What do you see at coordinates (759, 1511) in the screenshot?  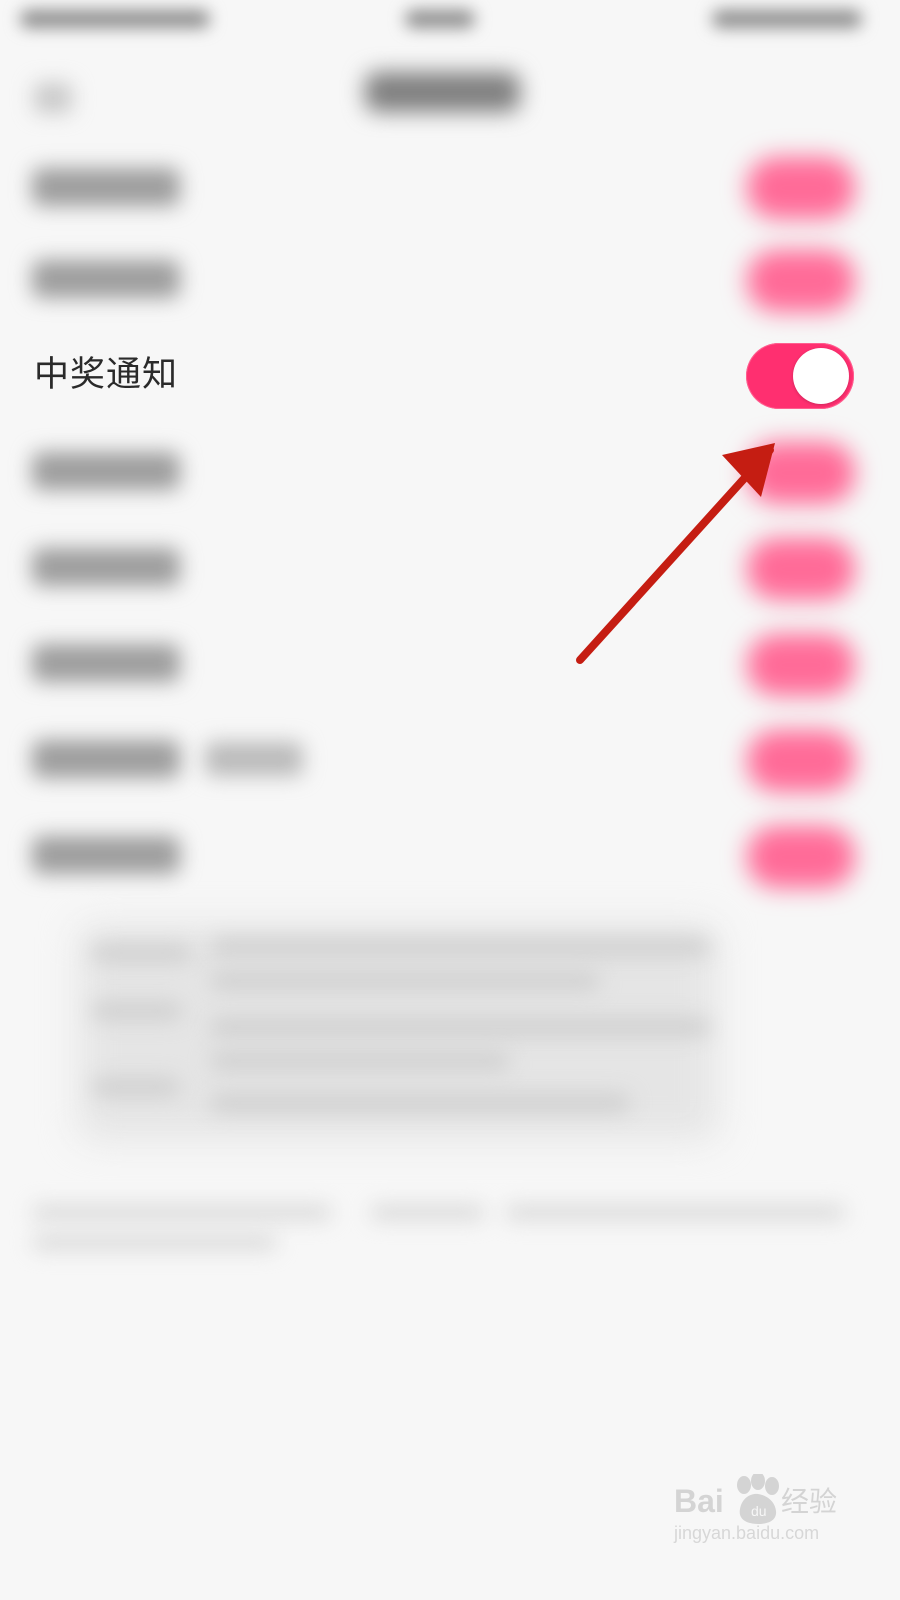 I see `svg-text: du` at bounding box center [759, 1511].